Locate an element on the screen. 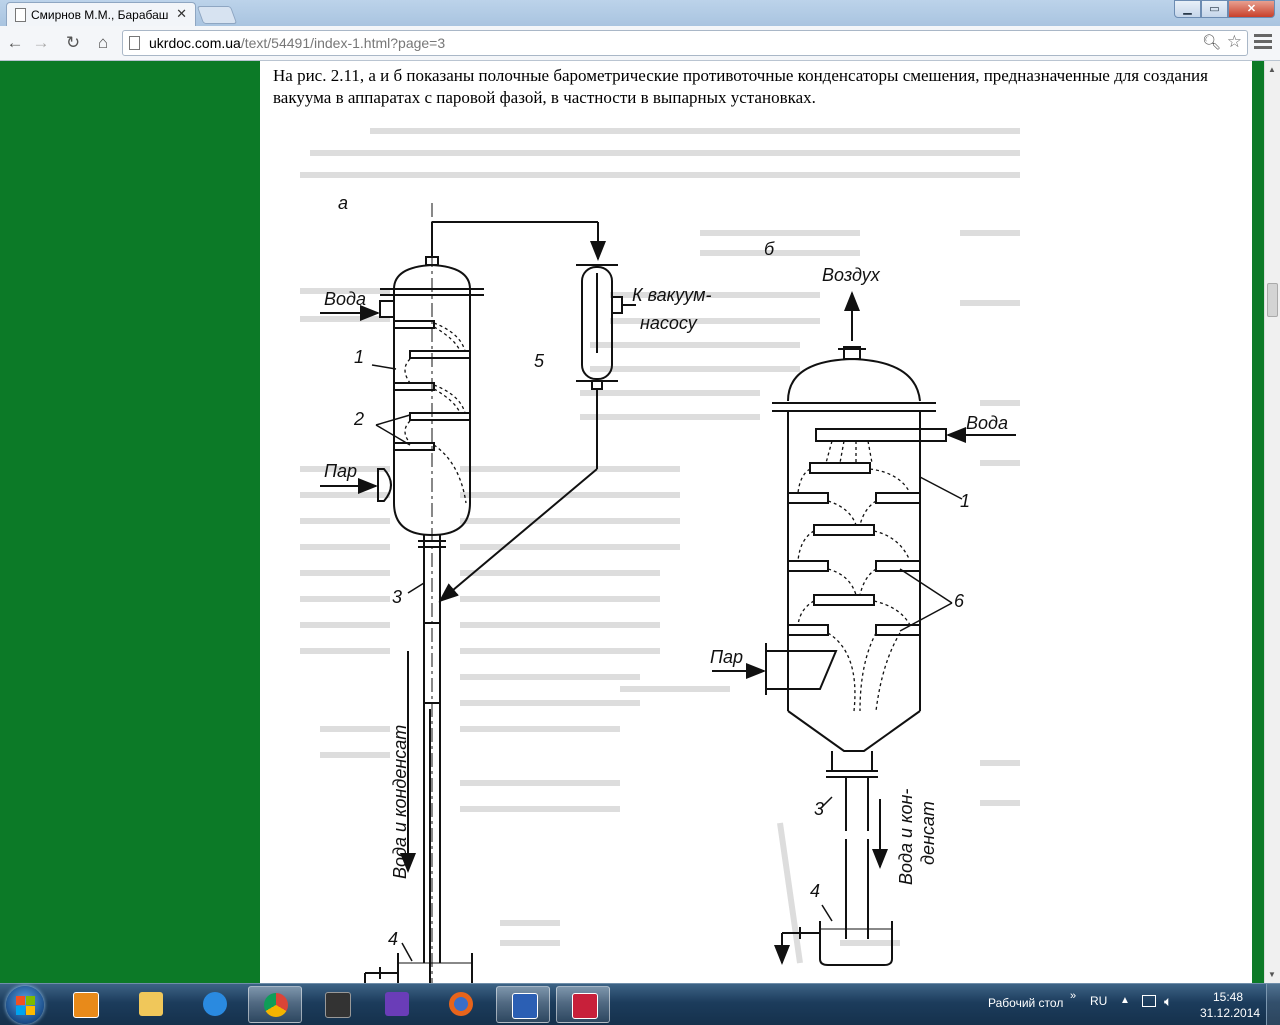 The image size is (1280, 1025). taskbar-chrome is located at coordinates (275, 1004).